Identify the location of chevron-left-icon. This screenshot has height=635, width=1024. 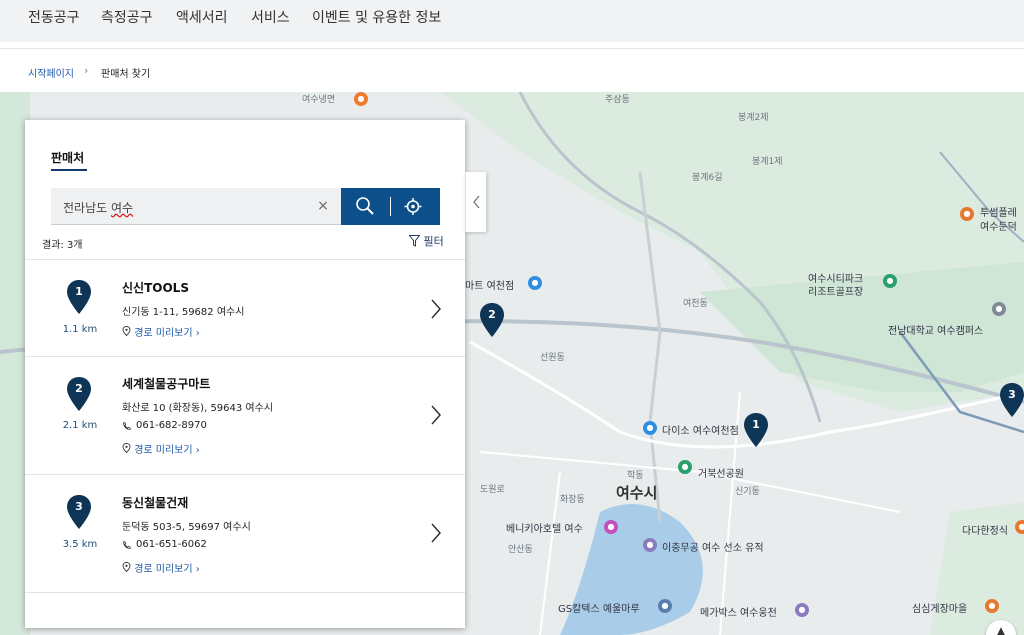
(476, 202).